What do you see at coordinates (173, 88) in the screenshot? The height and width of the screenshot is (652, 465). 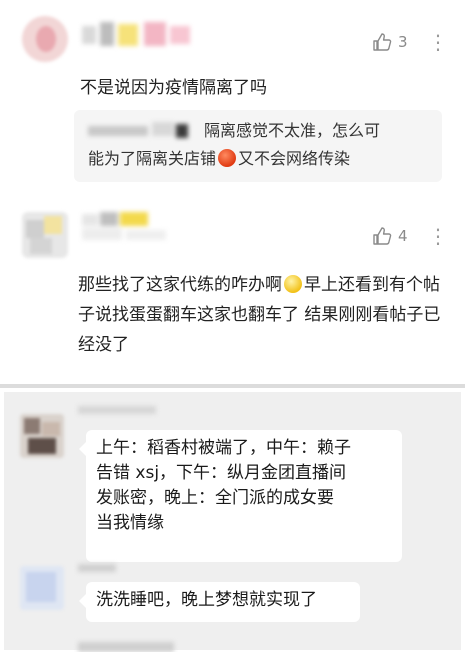 I see `comment-text: 不是说因为疫情隔离了吗` at bounding box center [173, 88].